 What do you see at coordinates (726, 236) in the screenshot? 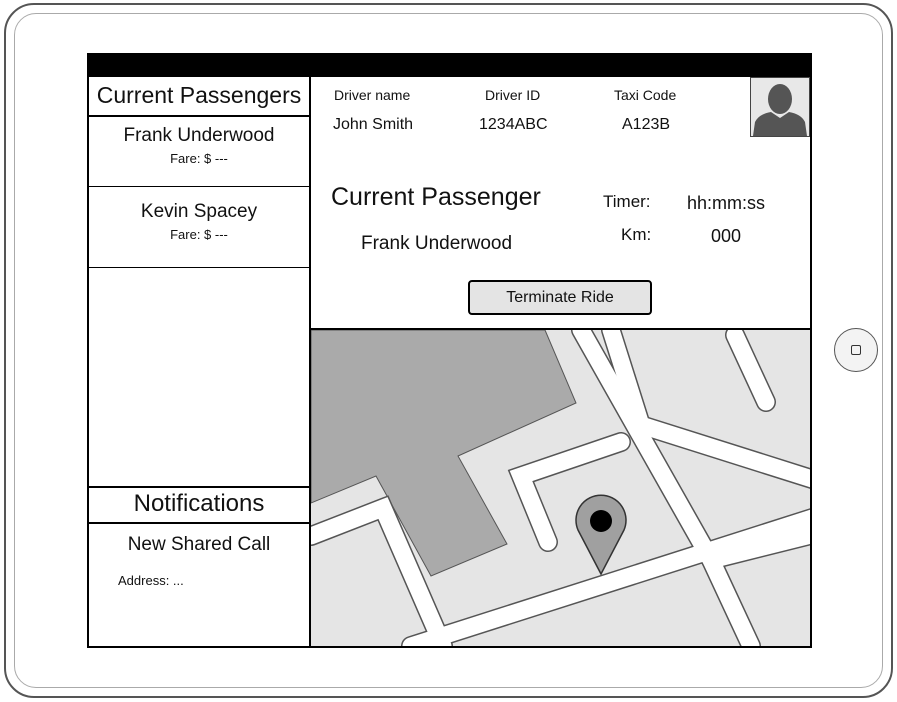
I see `km-value: 000` at bounding box center [726, 236].